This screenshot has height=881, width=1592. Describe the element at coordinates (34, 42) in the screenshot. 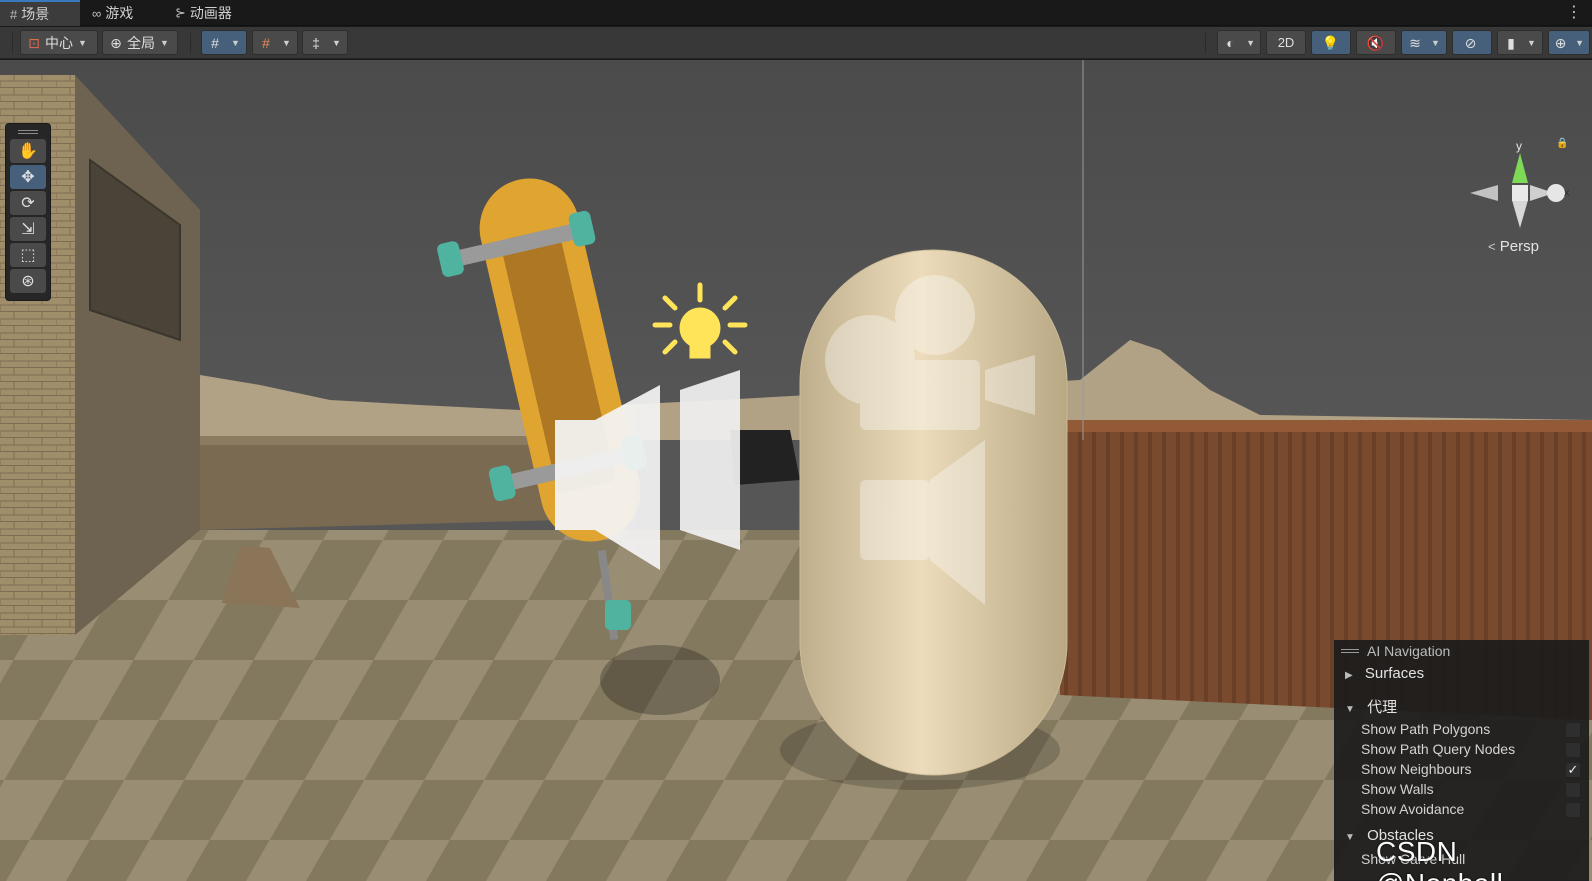

I see `pivot-center-icon: ⊡` at that location.